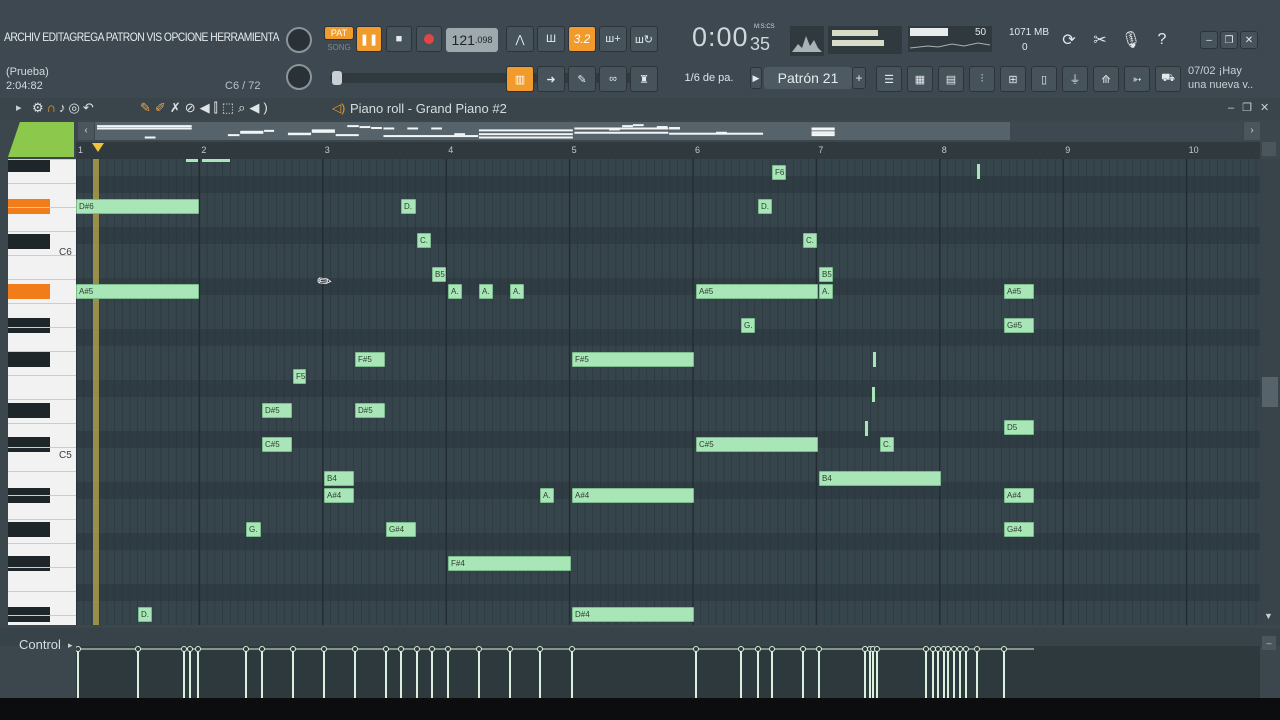 This screenshot has width=1280, height=720. What do you see at coordinates (720, 37) in the screenshot?
I see `song-time-display: 0:00` at bounding box center [720, 37].